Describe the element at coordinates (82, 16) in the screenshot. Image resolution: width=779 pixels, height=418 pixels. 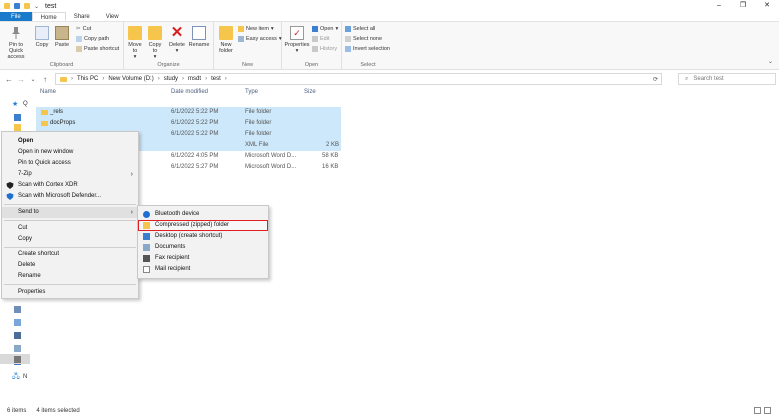
I see `tab-share: Share` at that location.